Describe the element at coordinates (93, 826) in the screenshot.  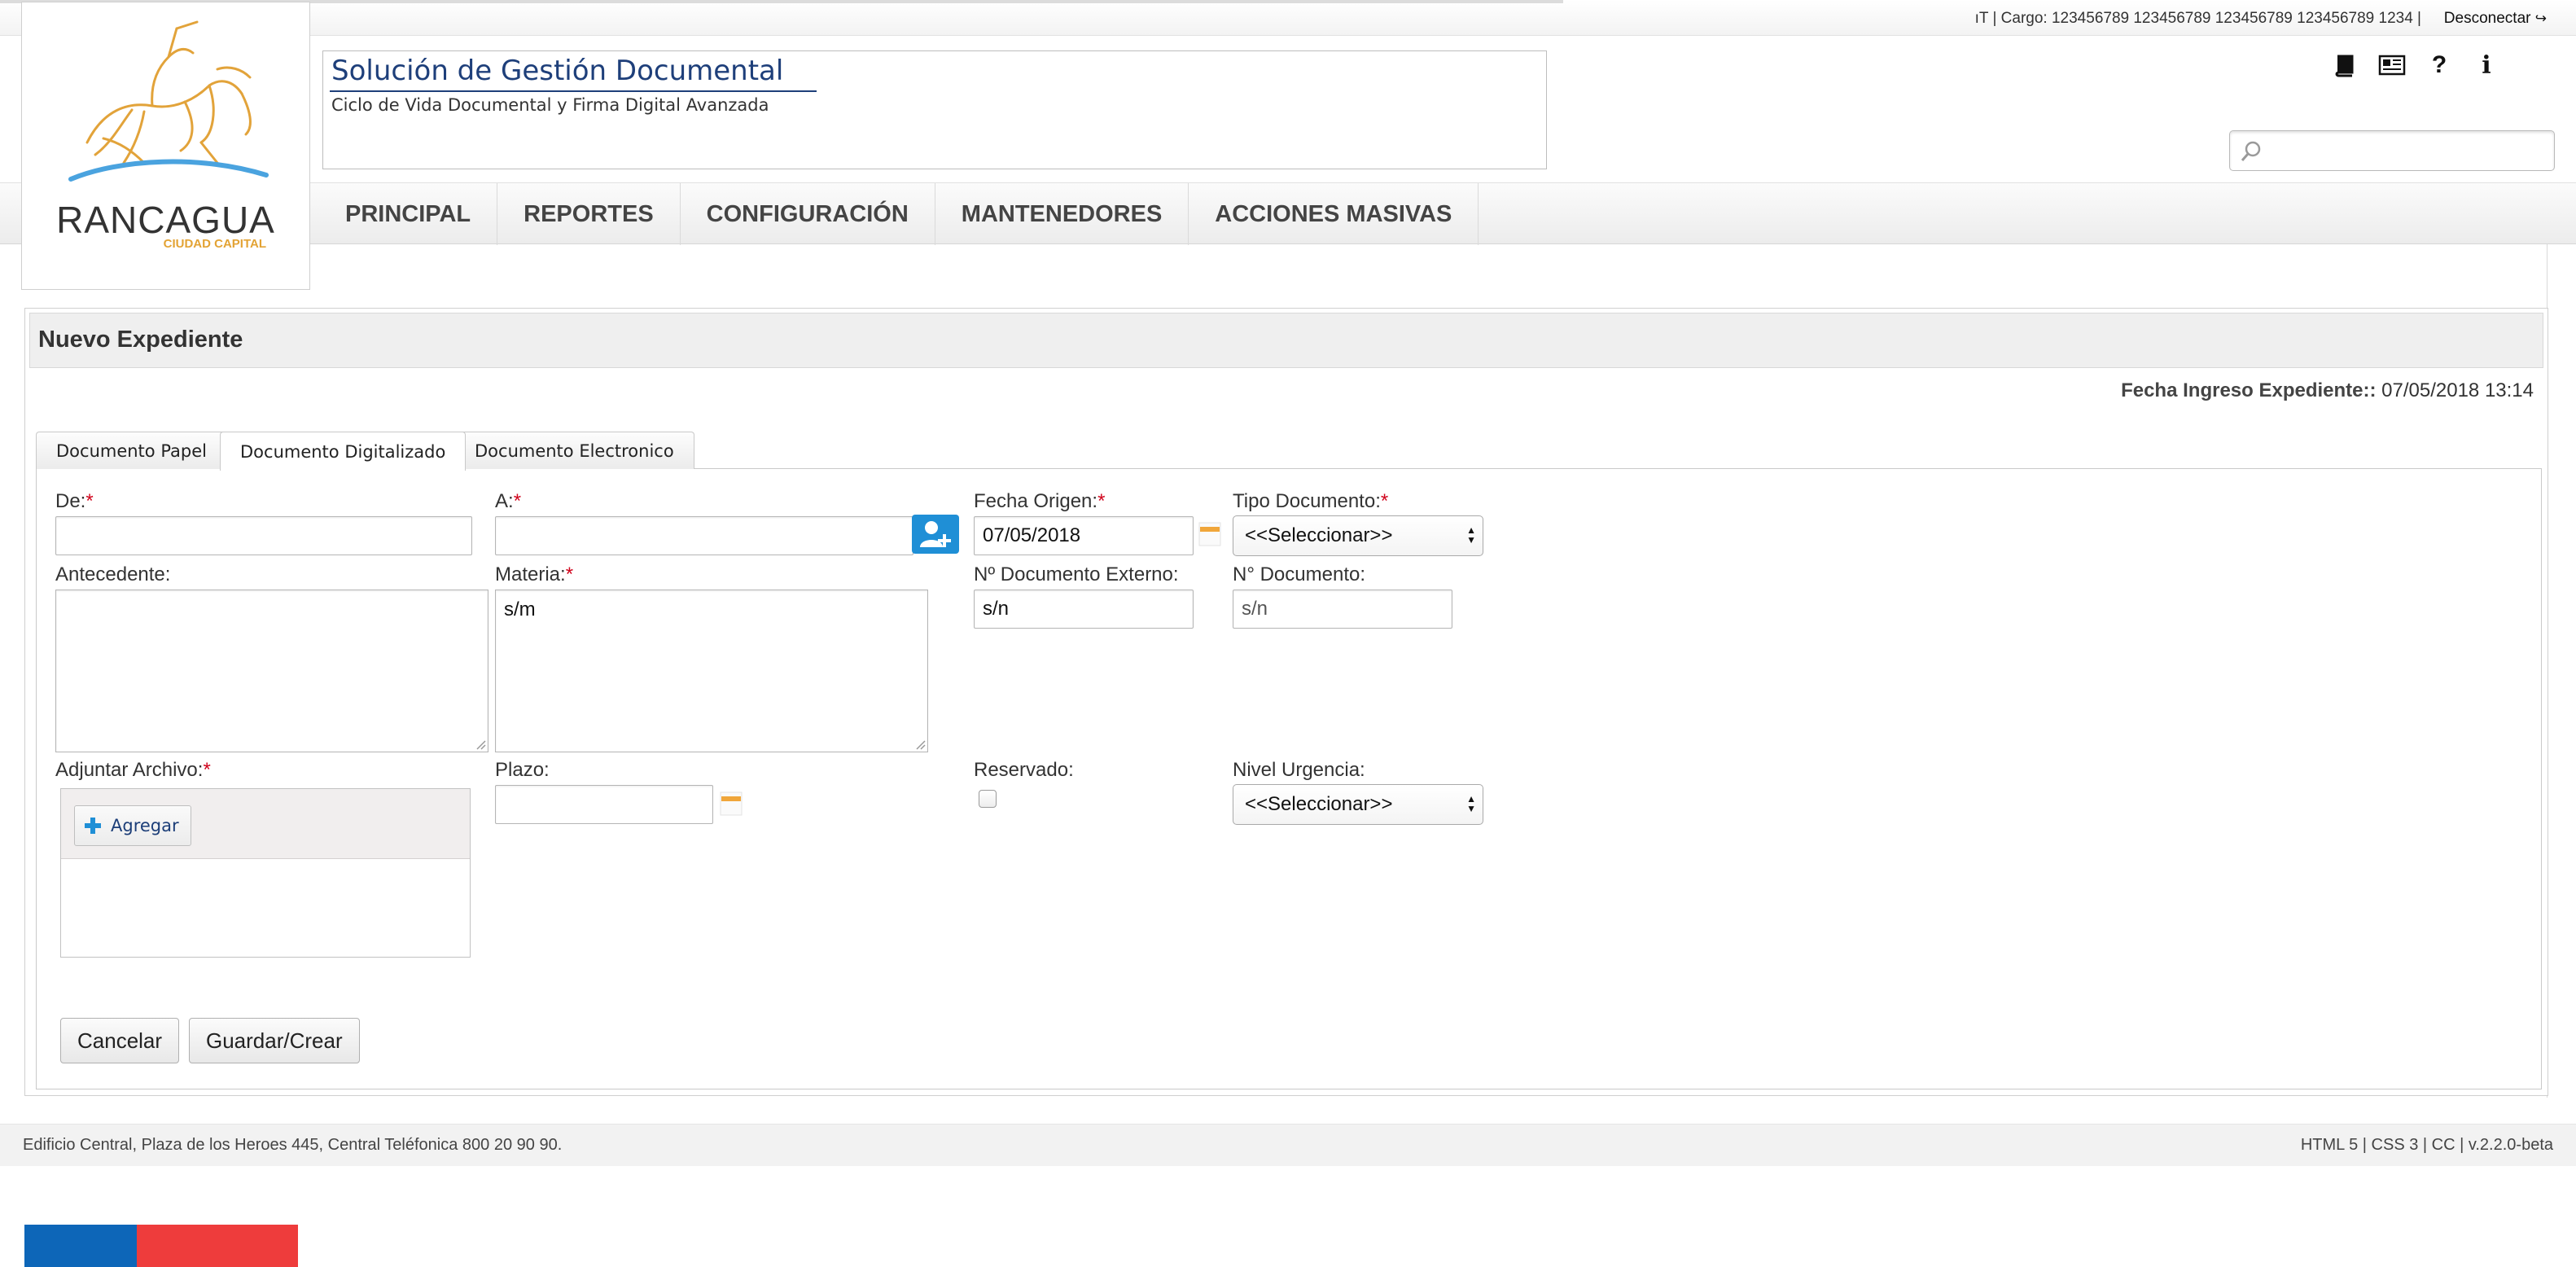
I see `plus-icon` at that location.